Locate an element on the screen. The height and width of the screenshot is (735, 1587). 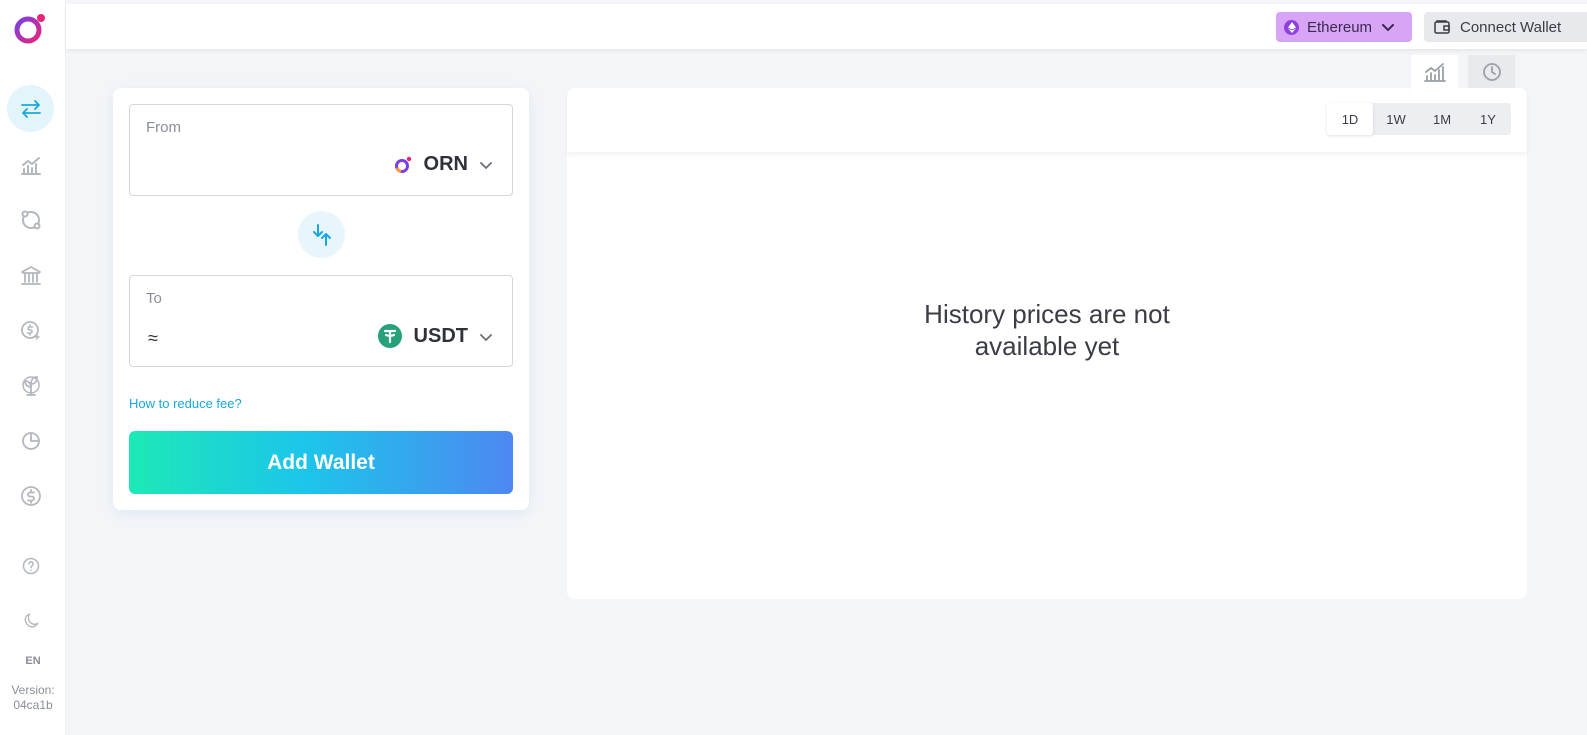
tab-chart is located at coordinates (1434, 71).